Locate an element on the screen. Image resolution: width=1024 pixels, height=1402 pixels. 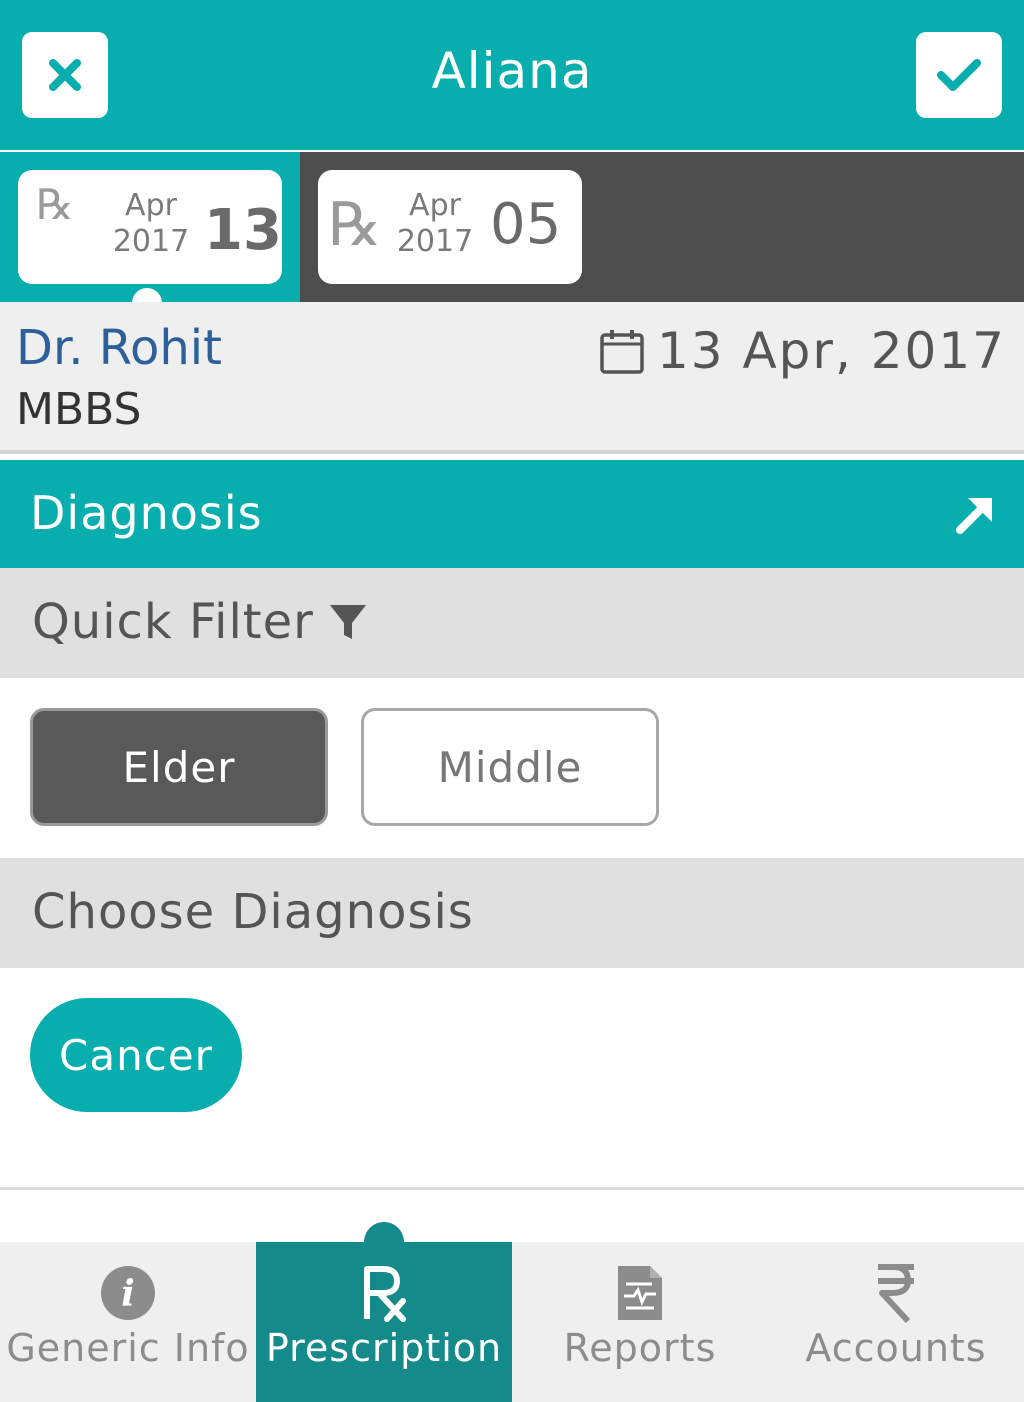
rx-icon is located at coordinates (384, 1293).